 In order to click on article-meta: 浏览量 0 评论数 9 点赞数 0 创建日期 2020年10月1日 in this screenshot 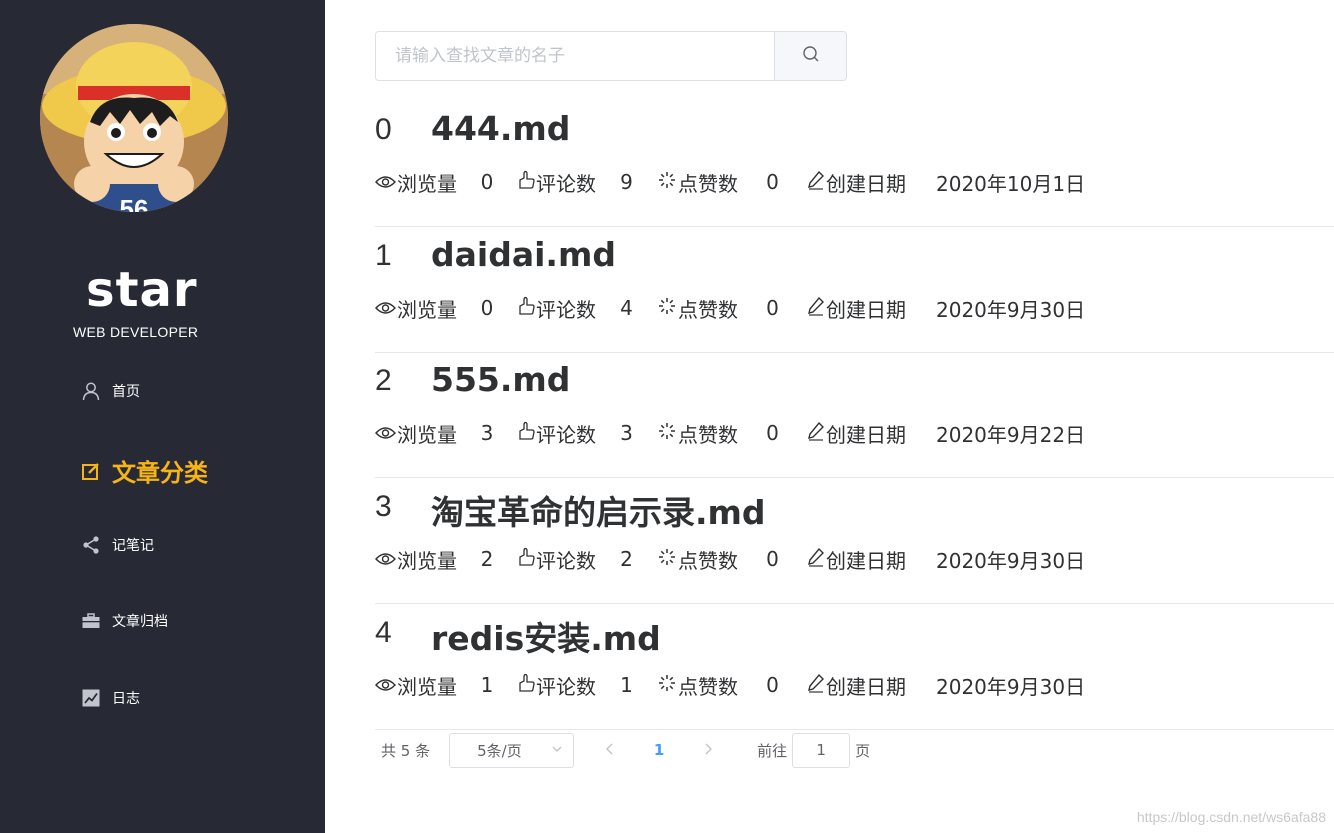, I will do `click(730, 182)`.